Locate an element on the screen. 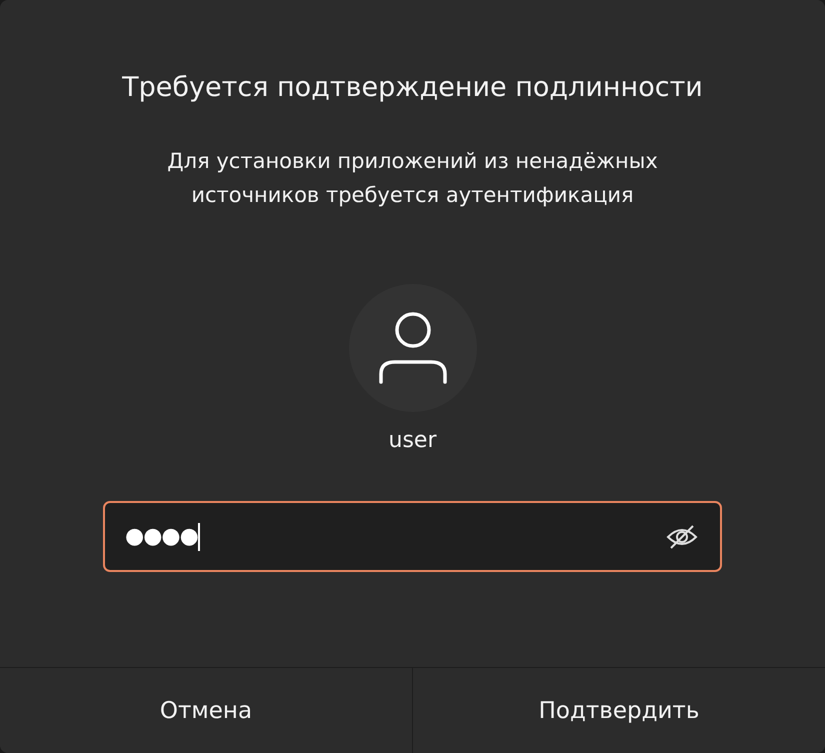 This screenshot has width=825, height=753. dialog-message: Для установки приложений из ненадёжных источников требуется аутентификация is located at coordinates (412, 178).